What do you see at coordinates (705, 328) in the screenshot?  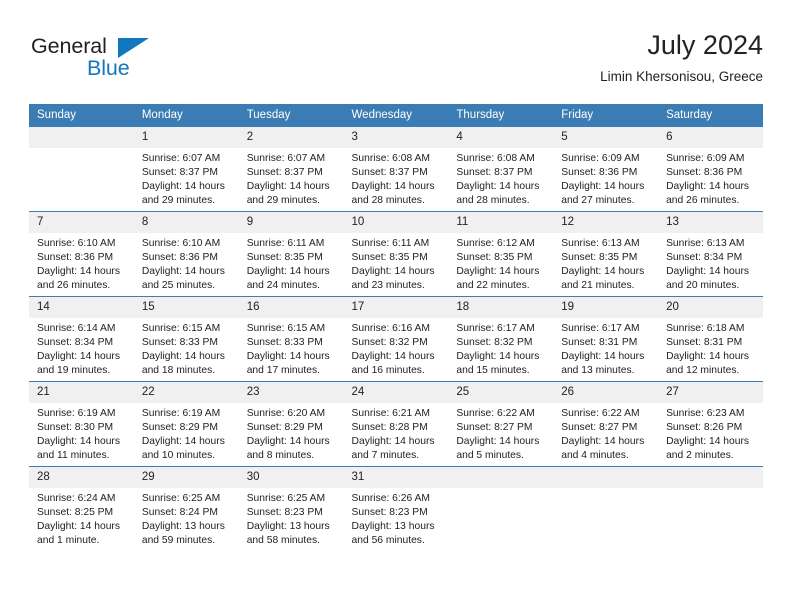 I see `sunrise-text: Sunrise: 6:18 AM` at bounding box center [705, 328].